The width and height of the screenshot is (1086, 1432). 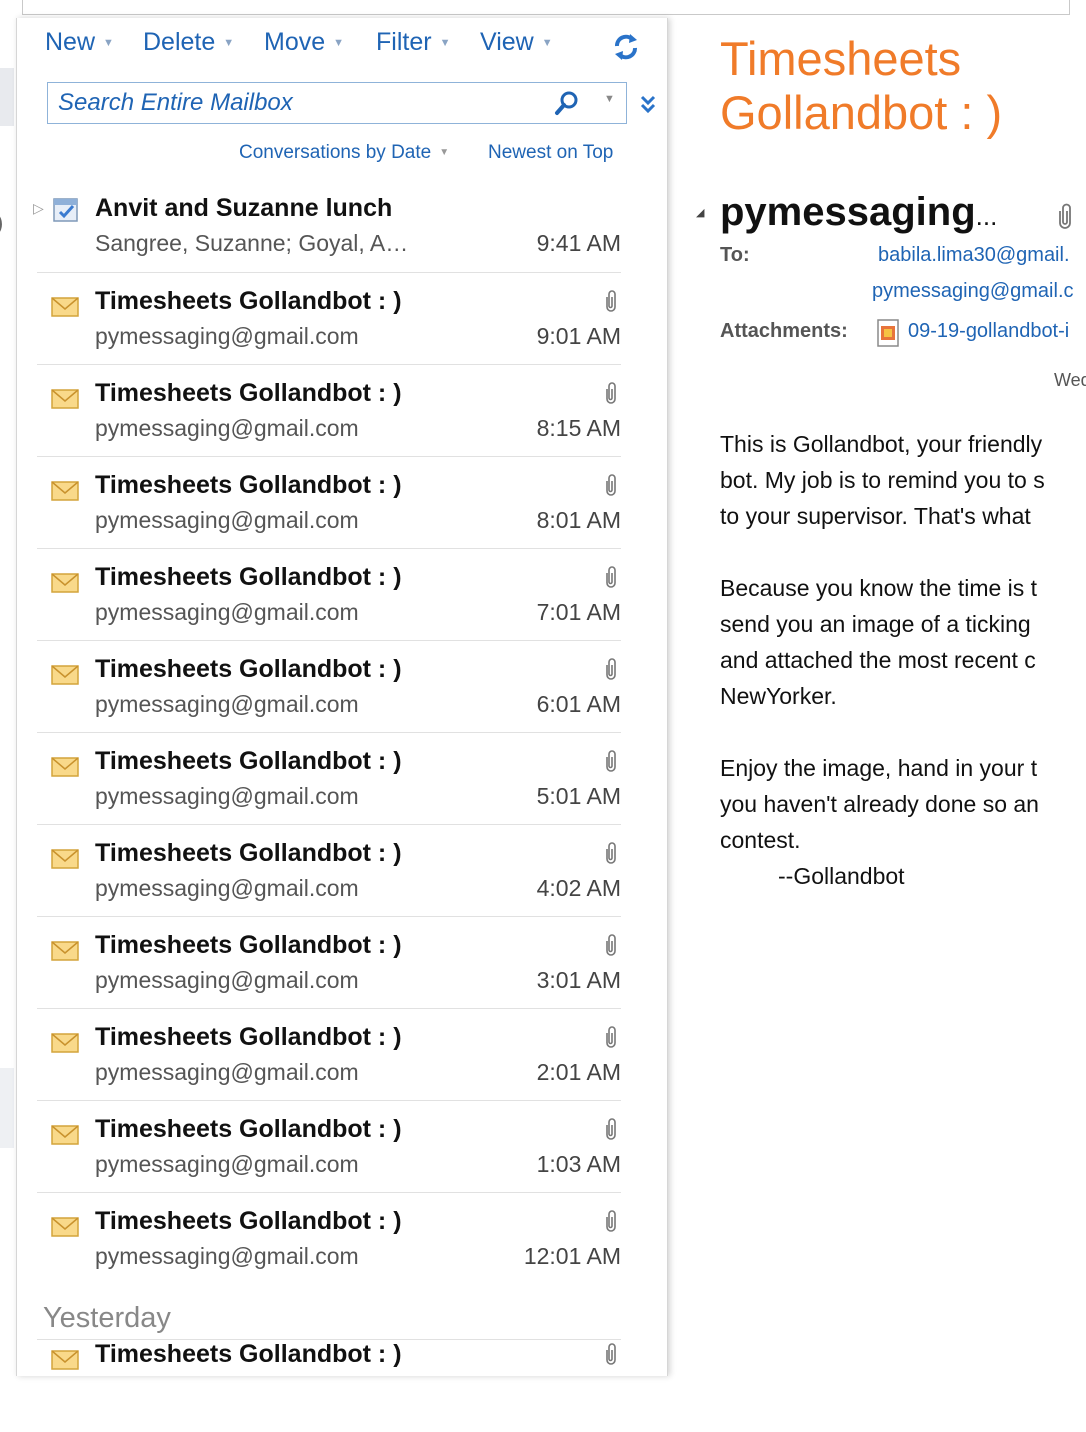 What do you see at coordinates (735, 255) in the screenshot?
I see `to-label: To:` at bounding box center [735, 255].